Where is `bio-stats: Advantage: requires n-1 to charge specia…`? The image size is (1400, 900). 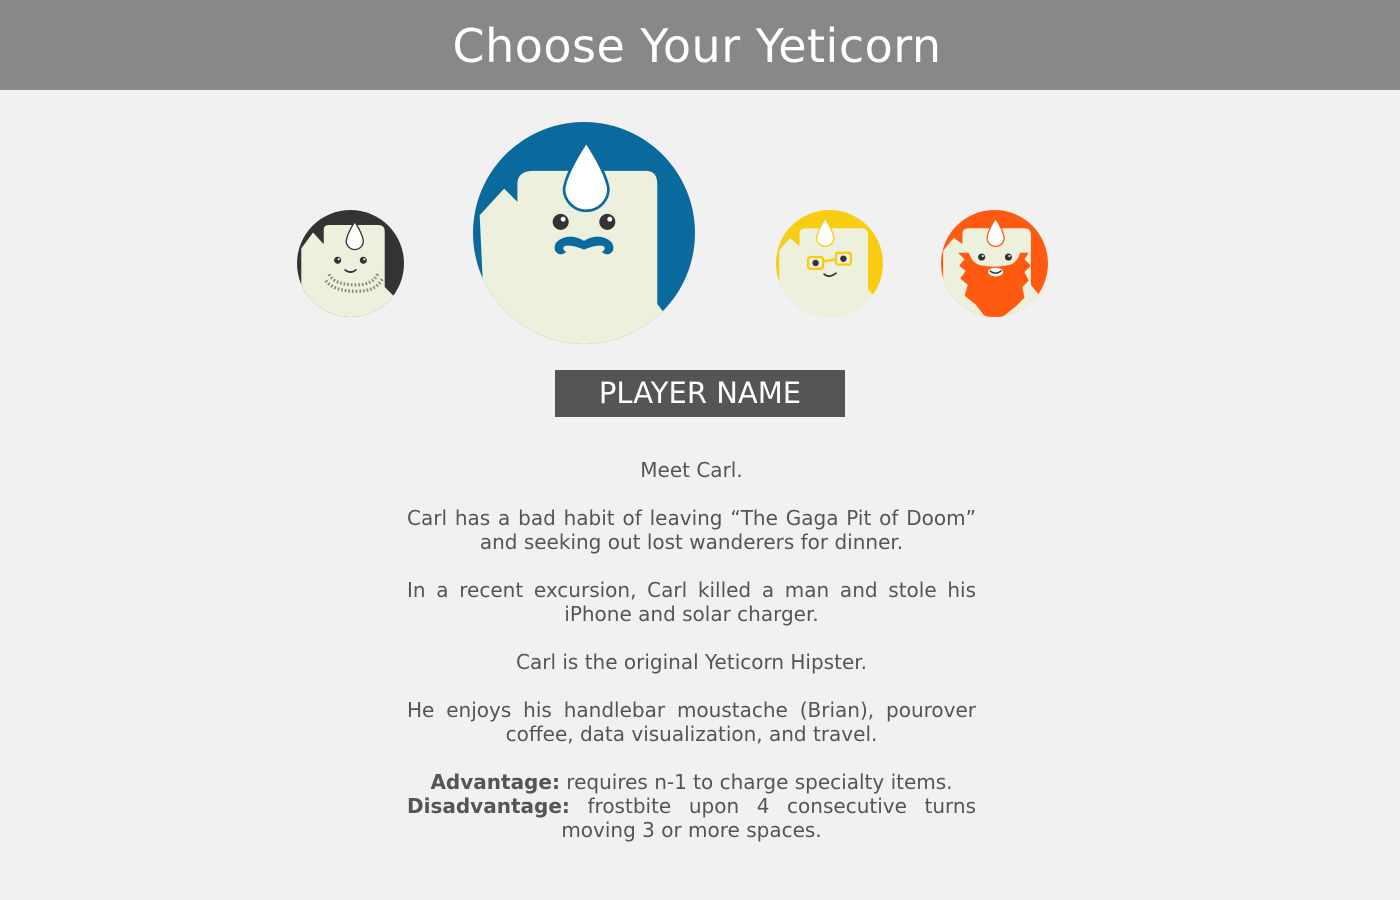 bio-stats: Advantage: requires n-1 to charge specia… is located at coordinates (691, 806).